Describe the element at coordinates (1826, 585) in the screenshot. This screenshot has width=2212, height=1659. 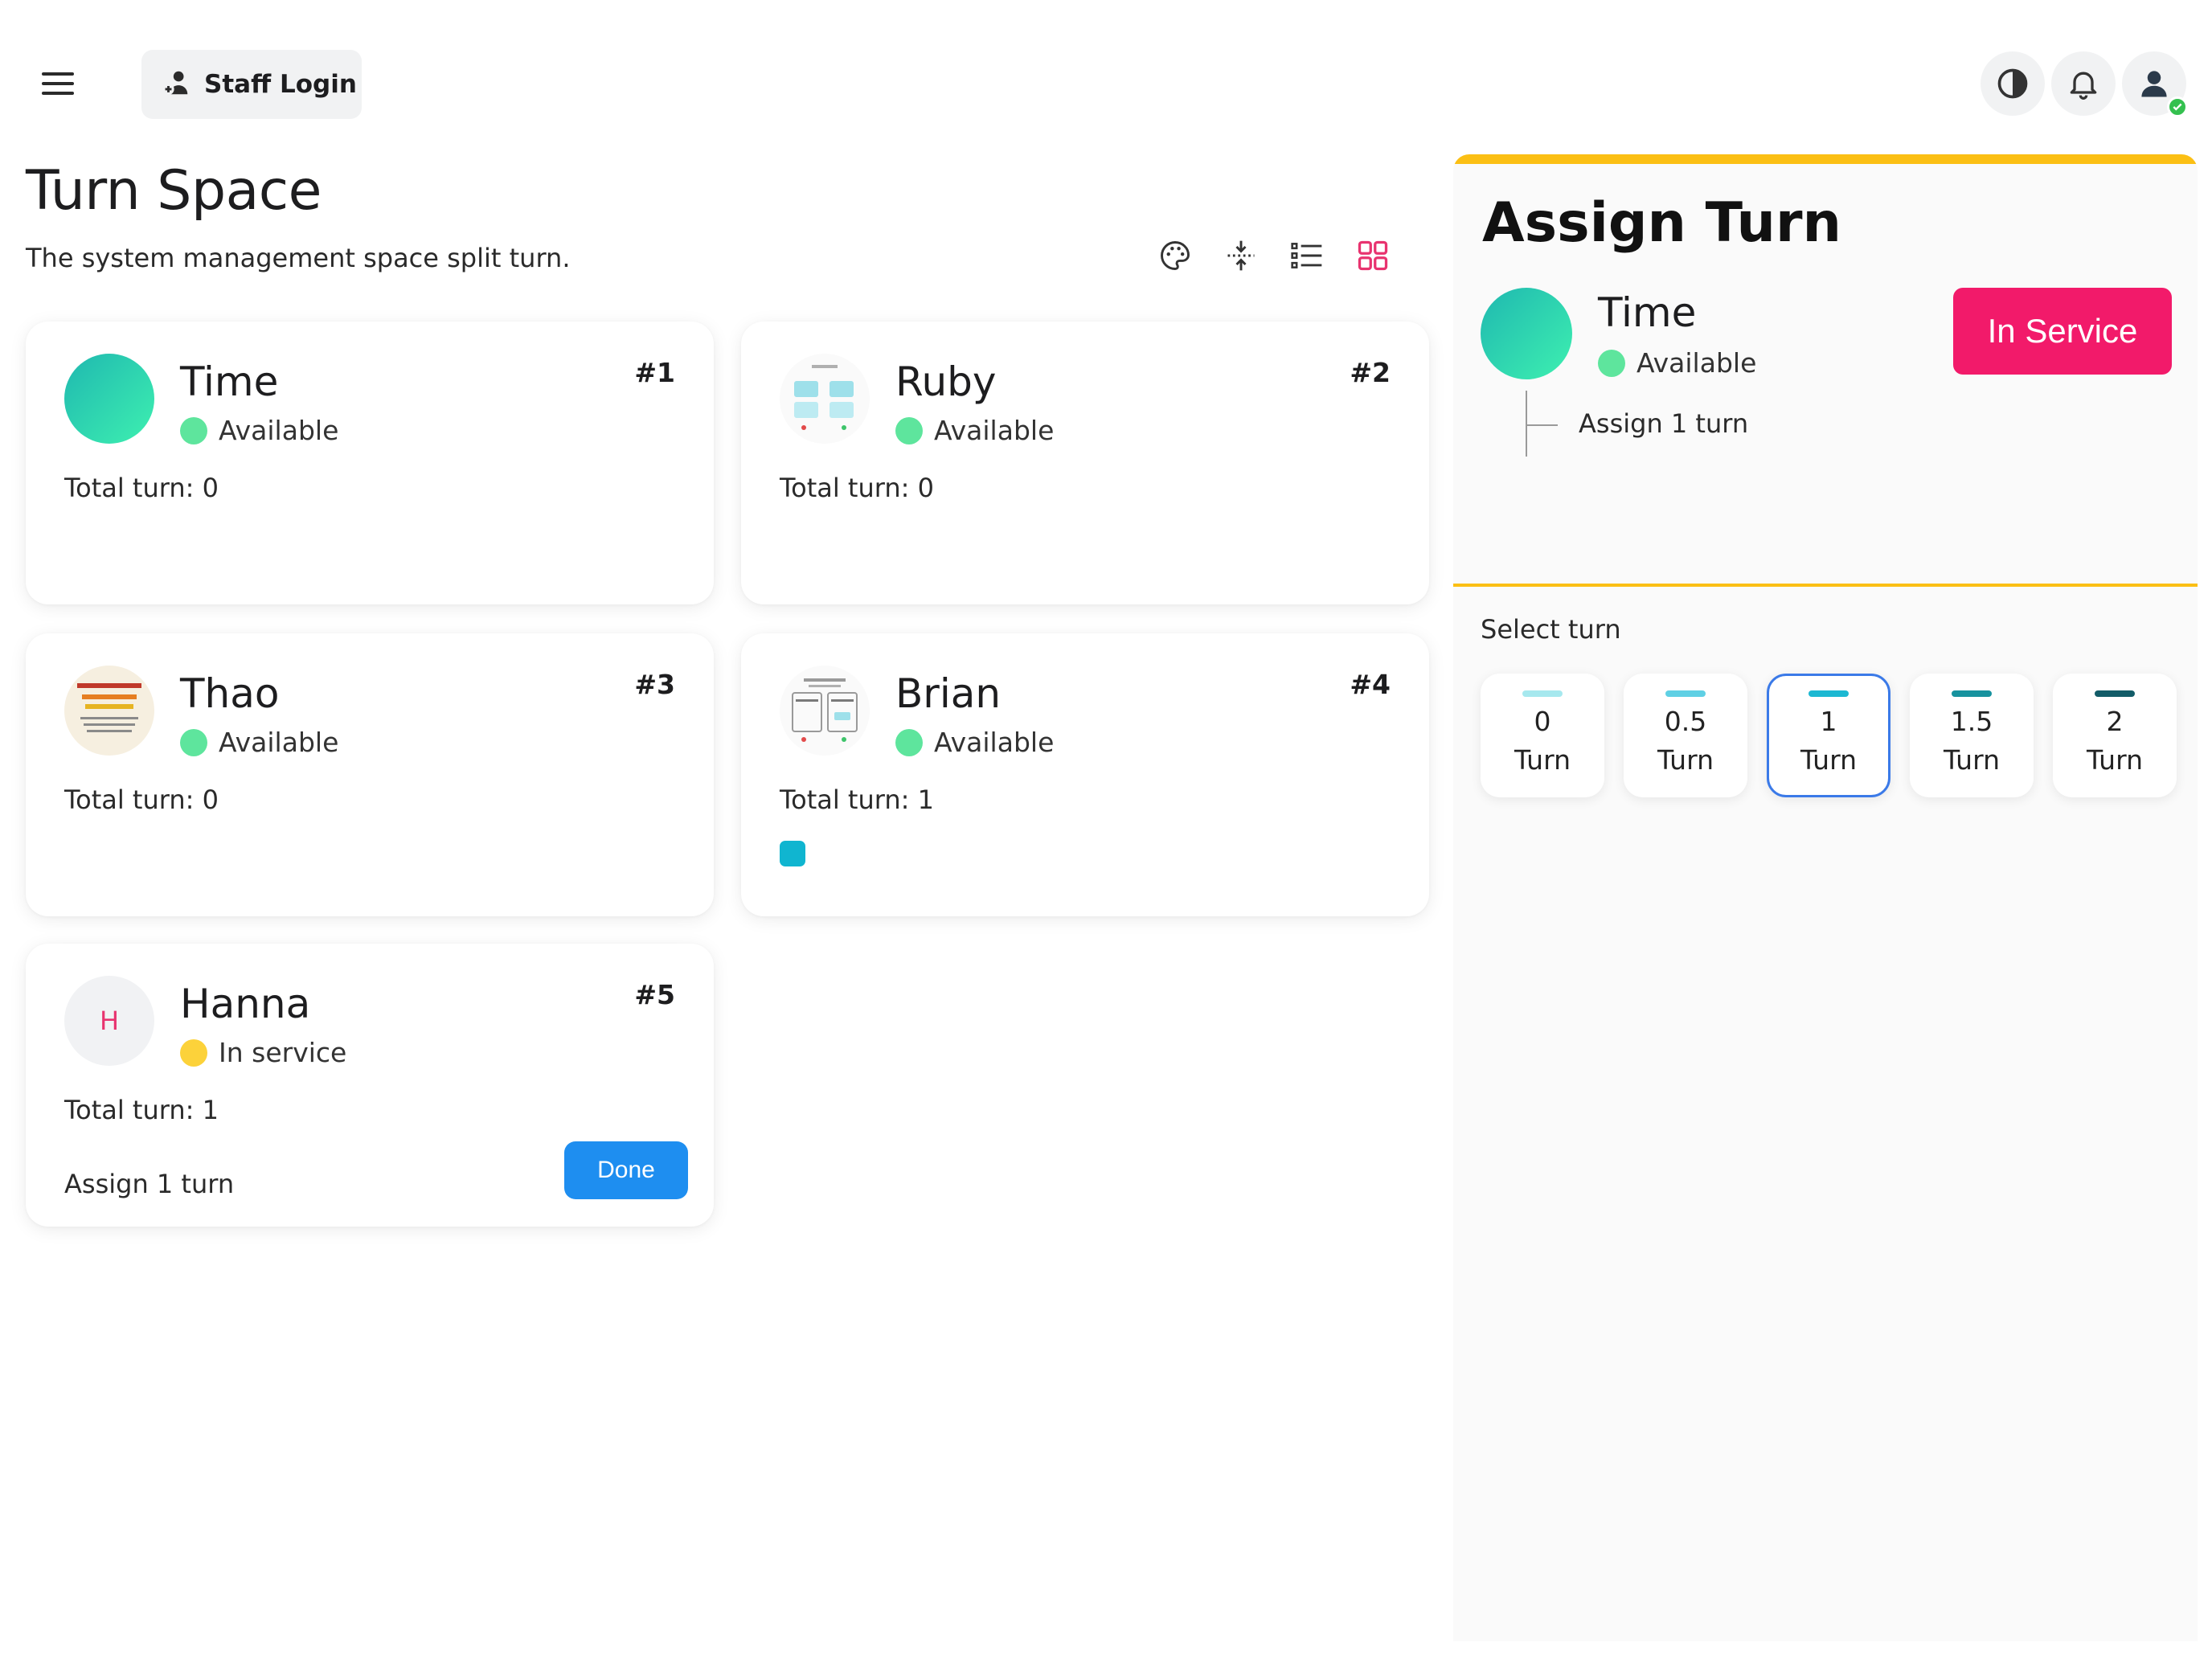
I see `panel-divider` at that location.